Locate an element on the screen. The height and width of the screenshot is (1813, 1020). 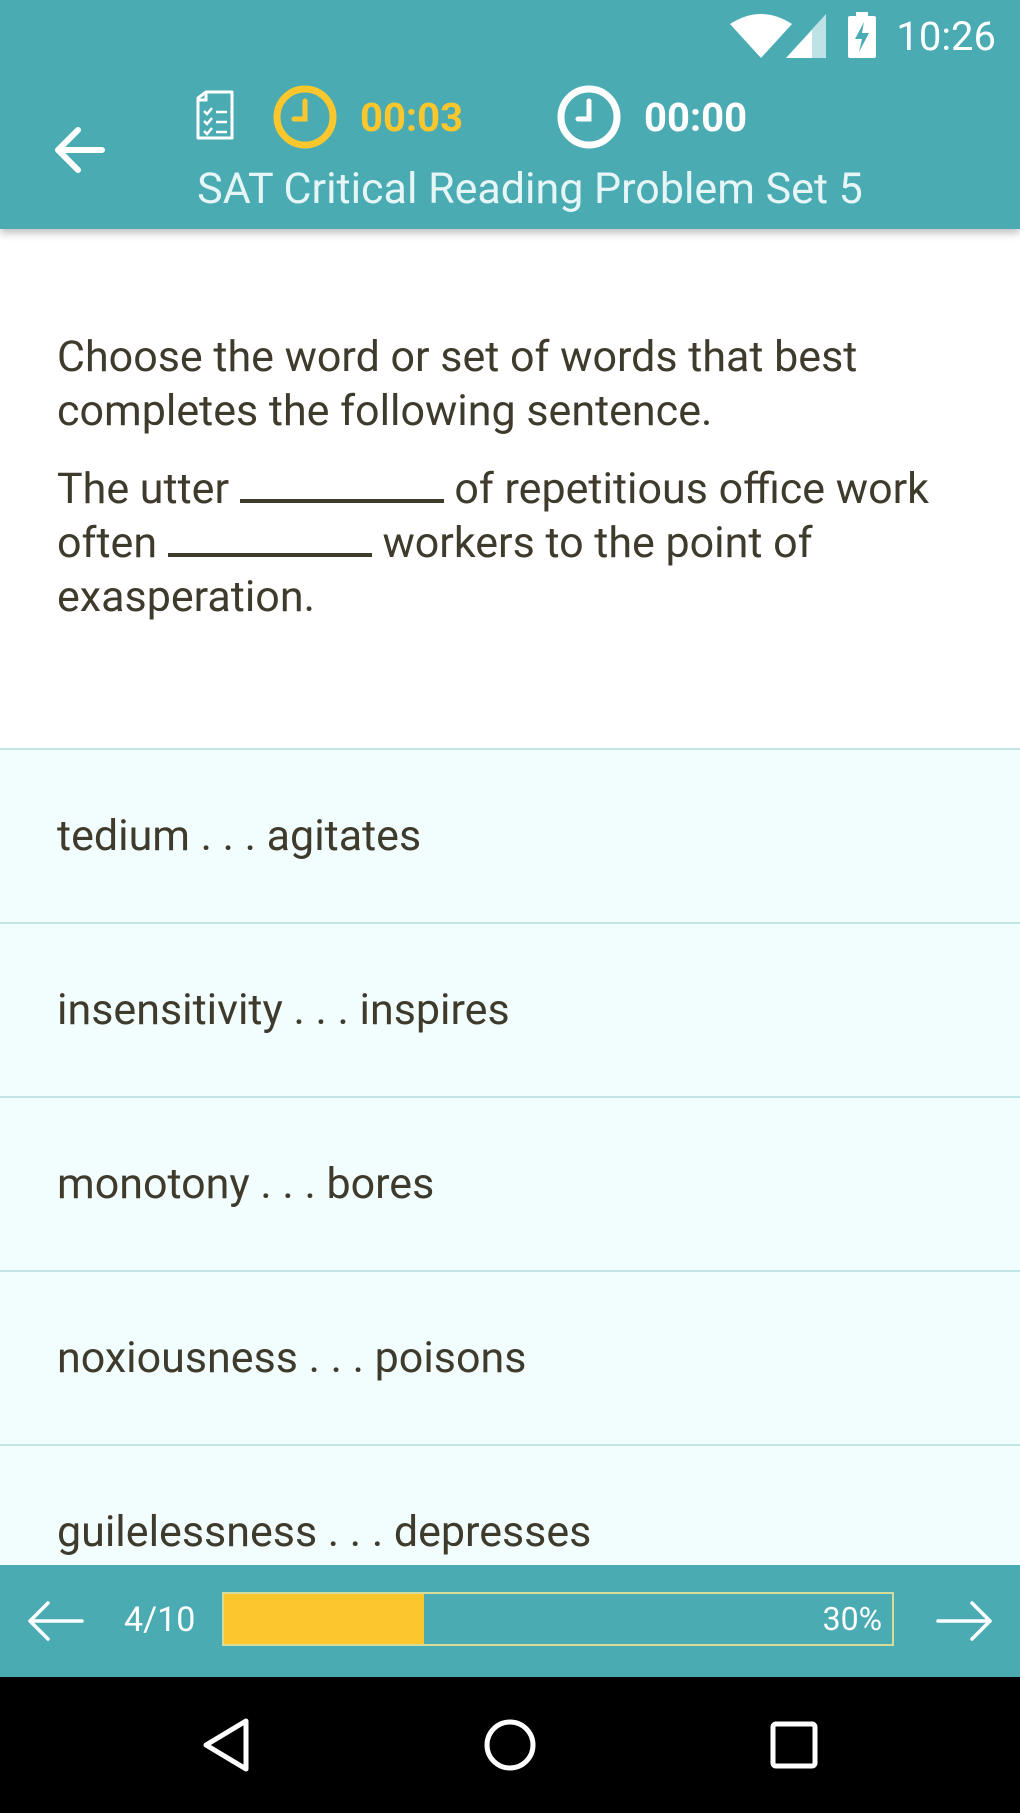
system-home-icon is located at coordinates (510, 1745).